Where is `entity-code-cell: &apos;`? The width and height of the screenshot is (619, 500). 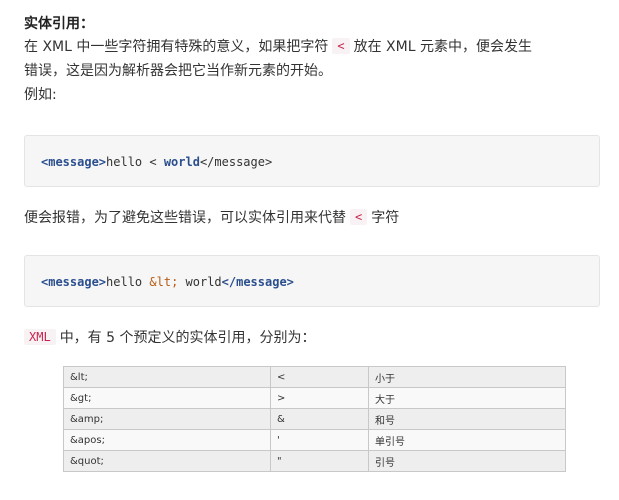
entity-code-cell: &apos; is located at coordinates (167, 440).